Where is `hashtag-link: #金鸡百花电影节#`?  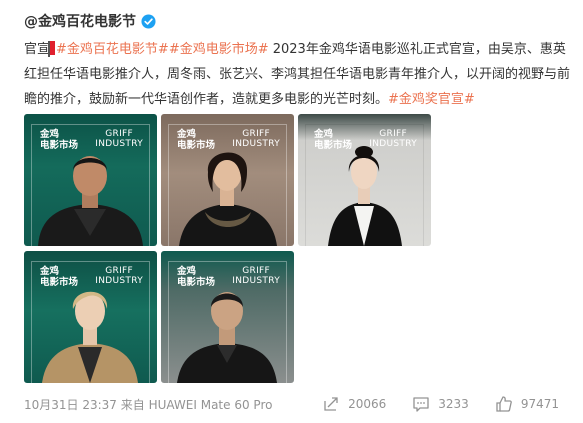 hashtag-link: #金鸡百花电影节# is located at coordinates (112, 49).